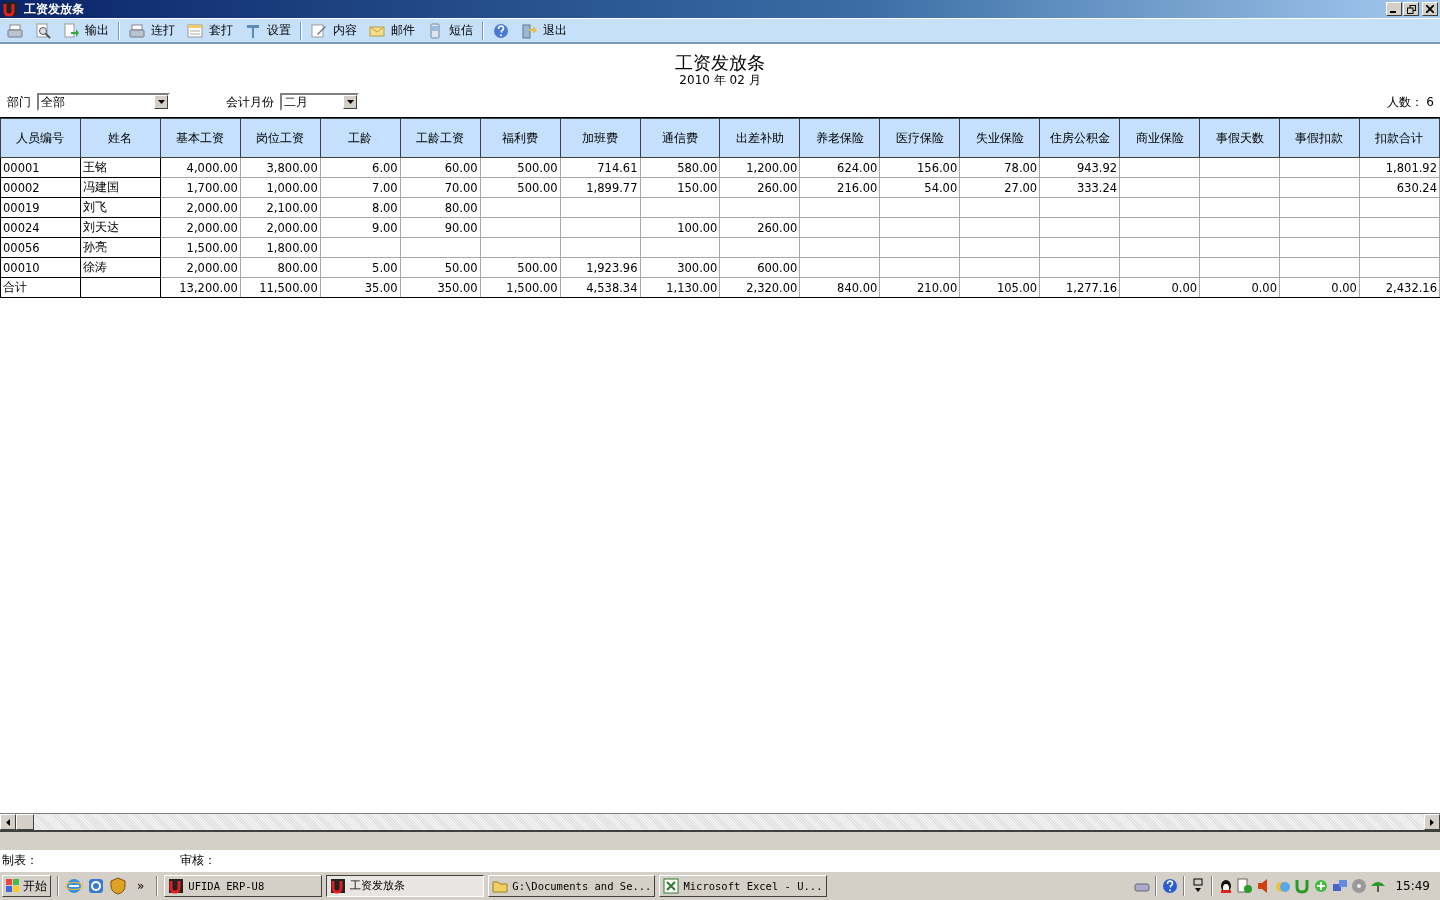 The image size is (1440, 900). Describe the element at coordinates (96, 886) in the screenshot. I see `app-icon` at that location.